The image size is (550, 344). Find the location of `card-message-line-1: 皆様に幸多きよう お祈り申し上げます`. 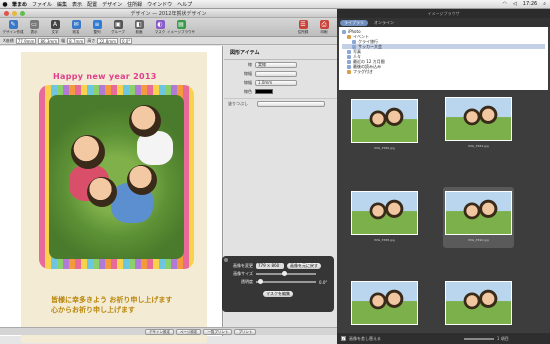

card-message-line-1: 皆様に幸多きよう お祈り申し上げます is located at coordinates (112, 300).